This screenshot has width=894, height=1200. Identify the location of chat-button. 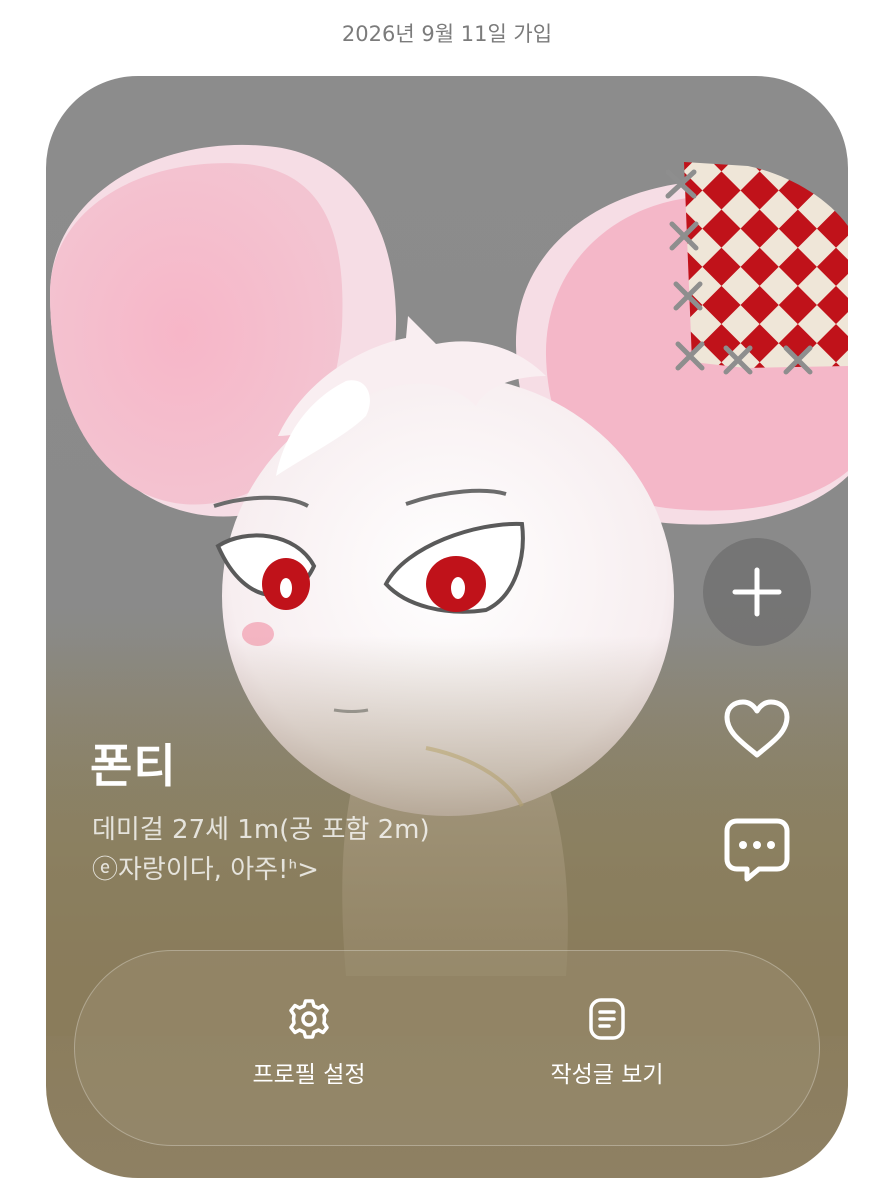
(757, 850).